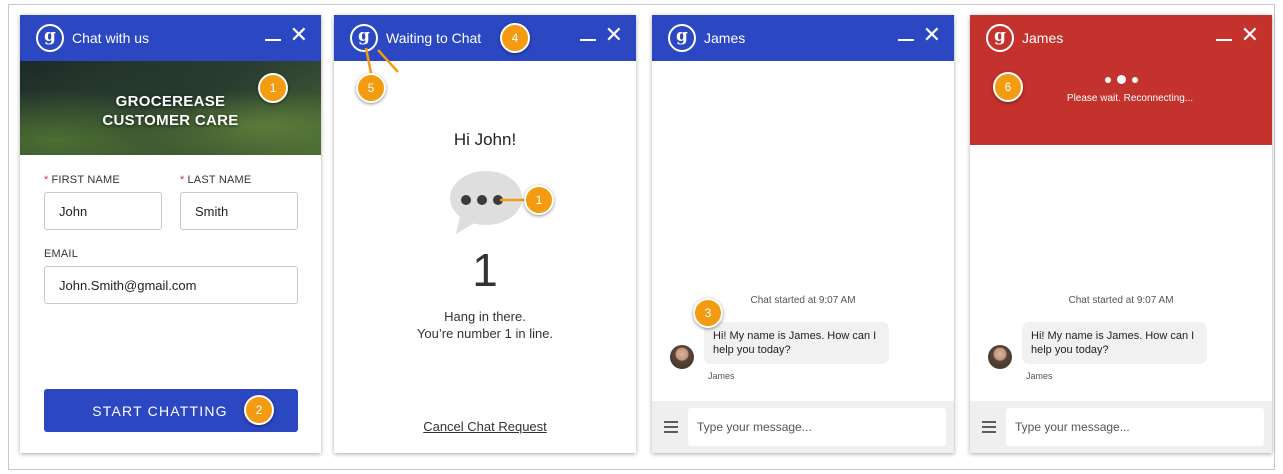 The image size is (1283, 474). What do you see at coordinates (170, 38) in the screenshot?
I see `prechat-header: g Chat with us ✕` at bounding box center [170, 38].